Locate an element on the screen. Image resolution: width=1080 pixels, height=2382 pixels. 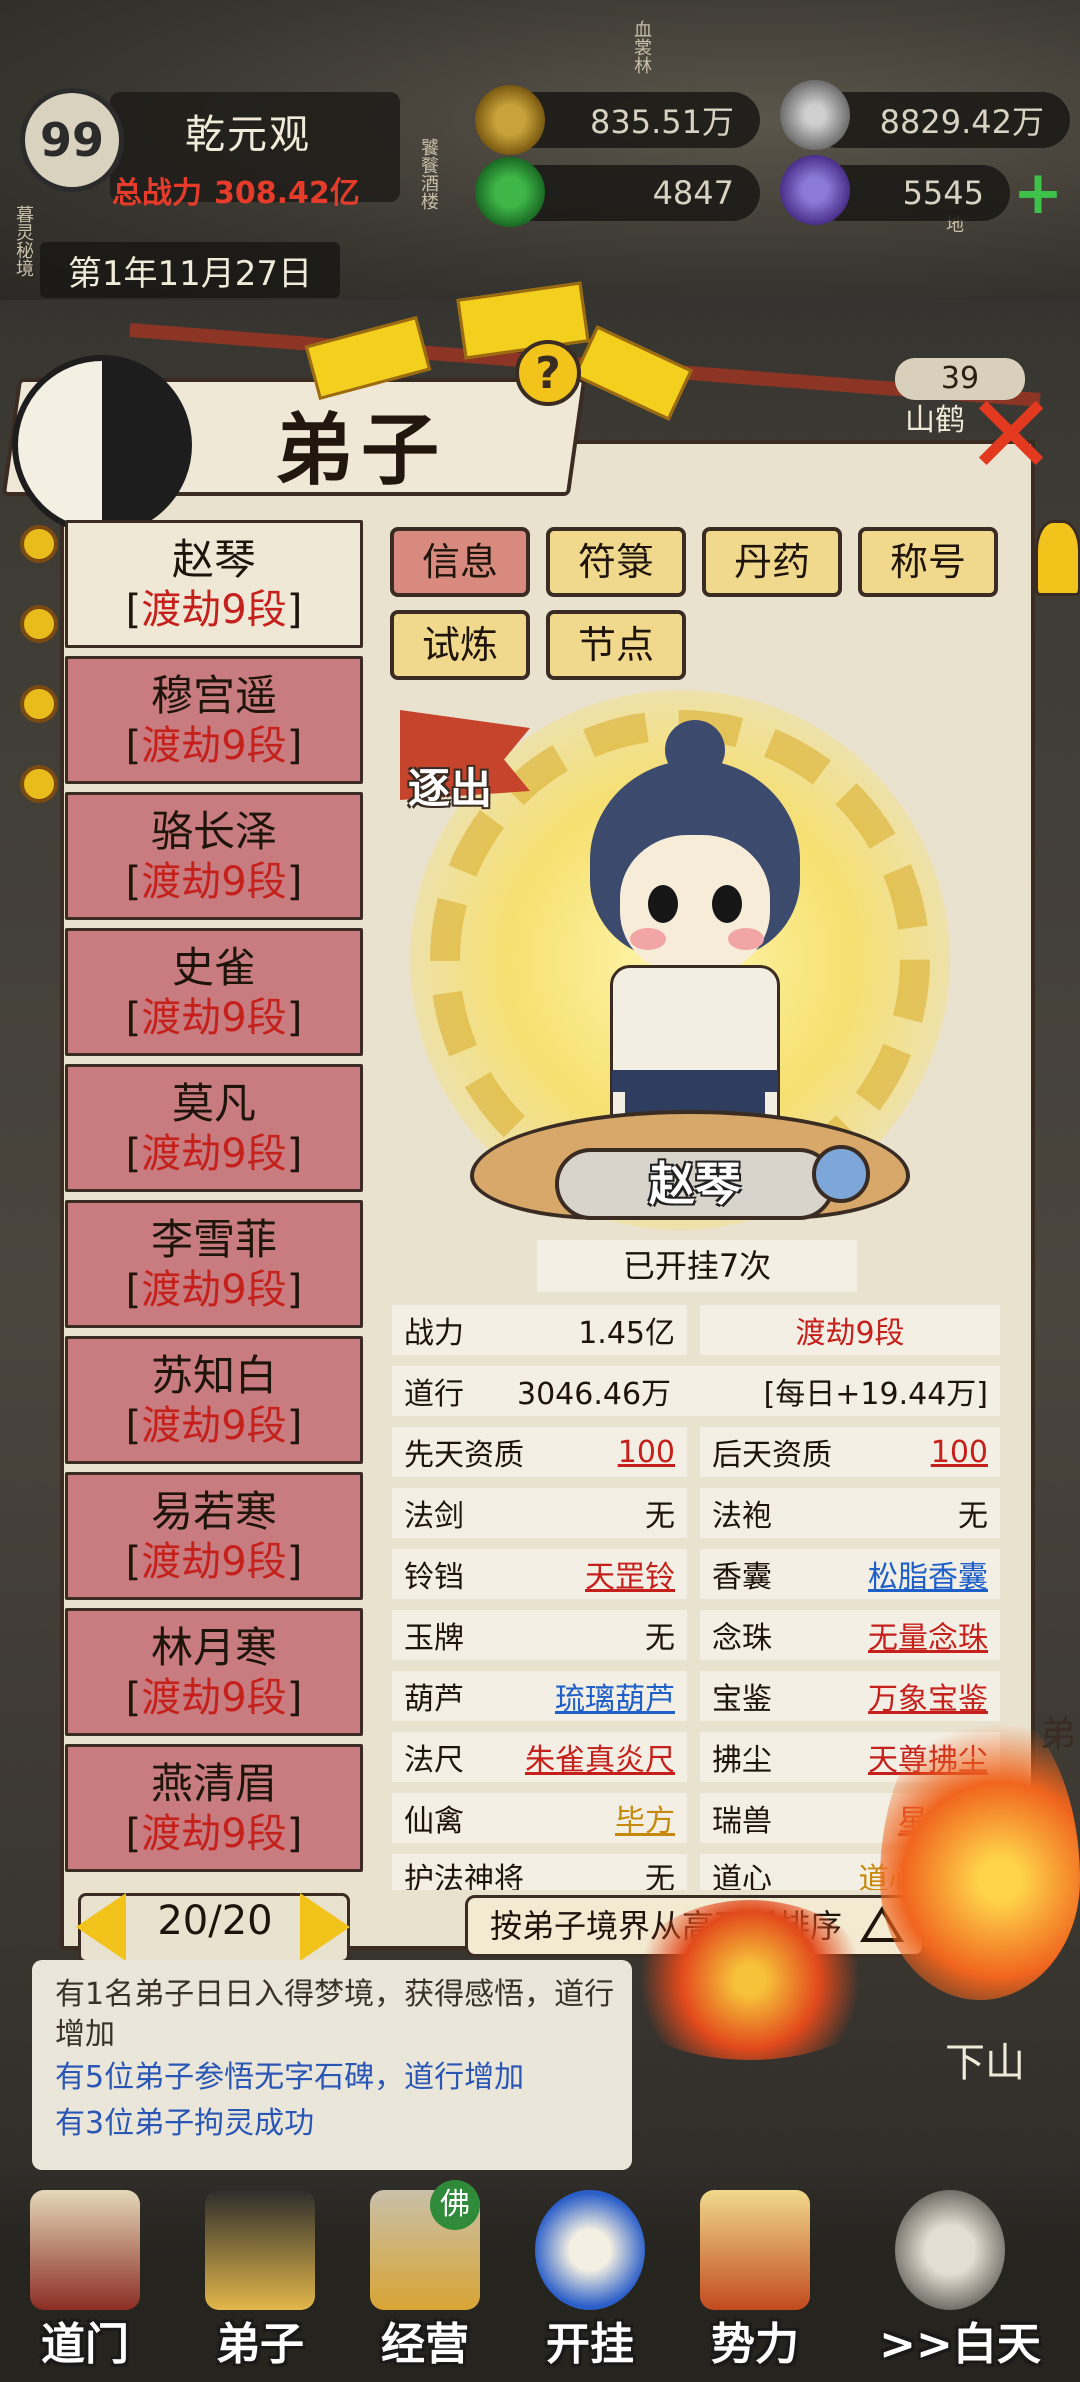
tab-node: 节点 is located at coordinates (616, 645).